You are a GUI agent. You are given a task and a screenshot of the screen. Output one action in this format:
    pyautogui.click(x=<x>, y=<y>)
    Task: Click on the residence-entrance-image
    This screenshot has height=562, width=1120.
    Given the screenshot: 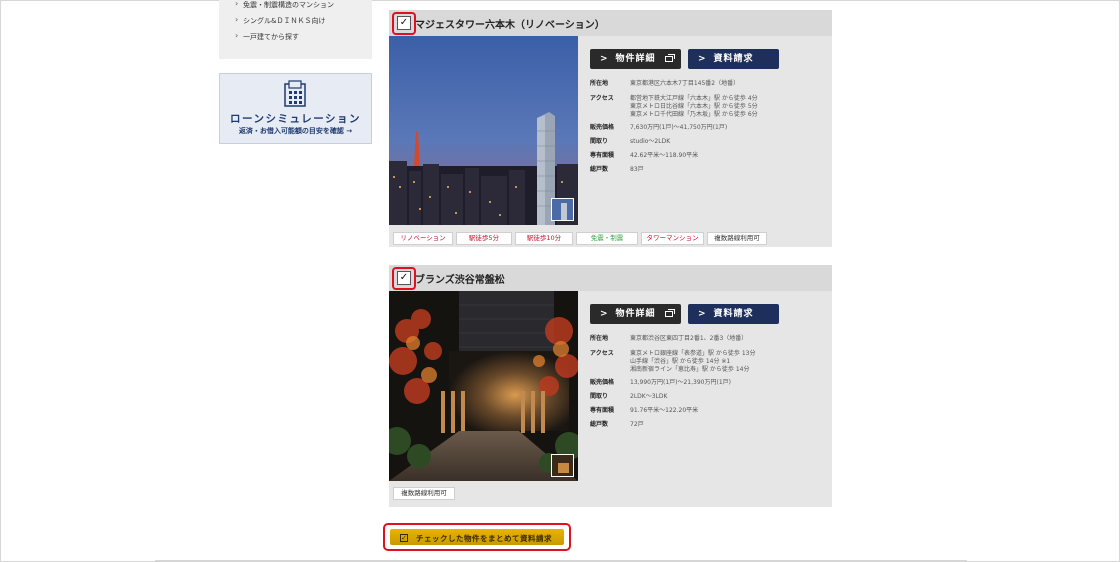 What is the action you would take?
    pyautogui.click(x=483, y=386)
    